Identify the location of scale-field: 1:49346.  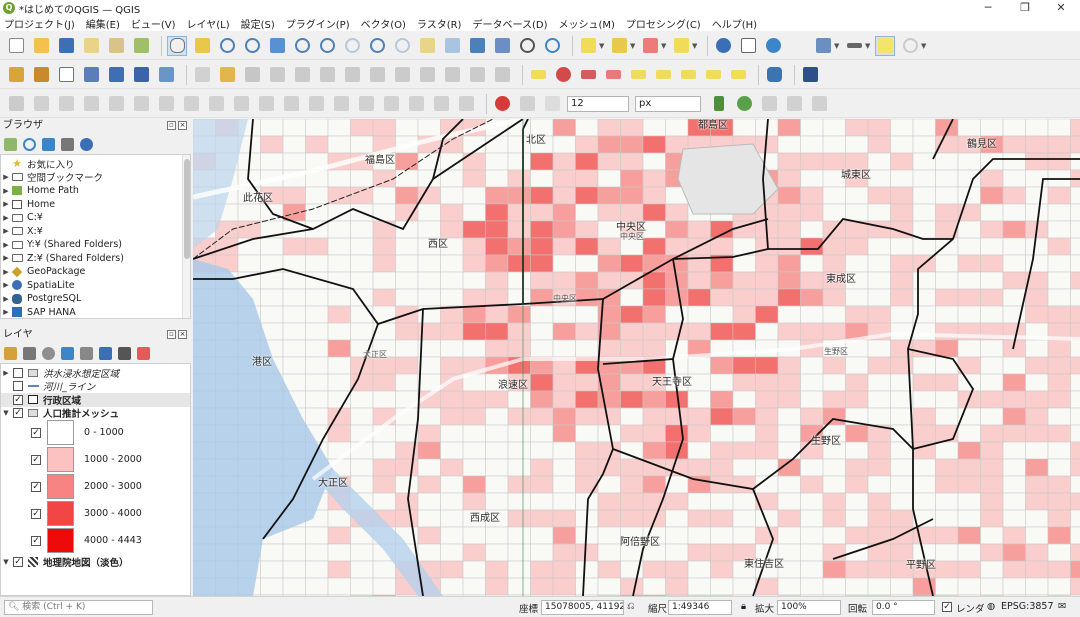
(700, 607).